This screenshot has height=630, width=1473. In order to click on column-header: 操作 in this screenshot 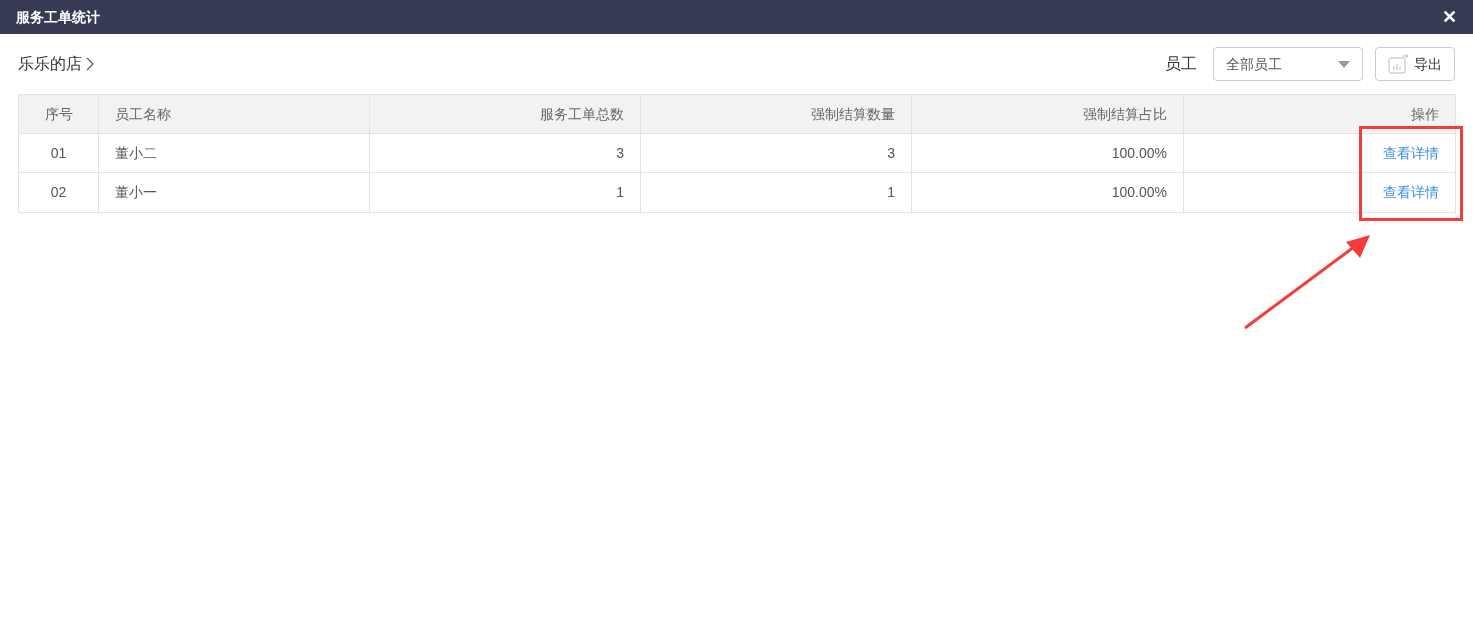, I will do `click(1425, 114)`.